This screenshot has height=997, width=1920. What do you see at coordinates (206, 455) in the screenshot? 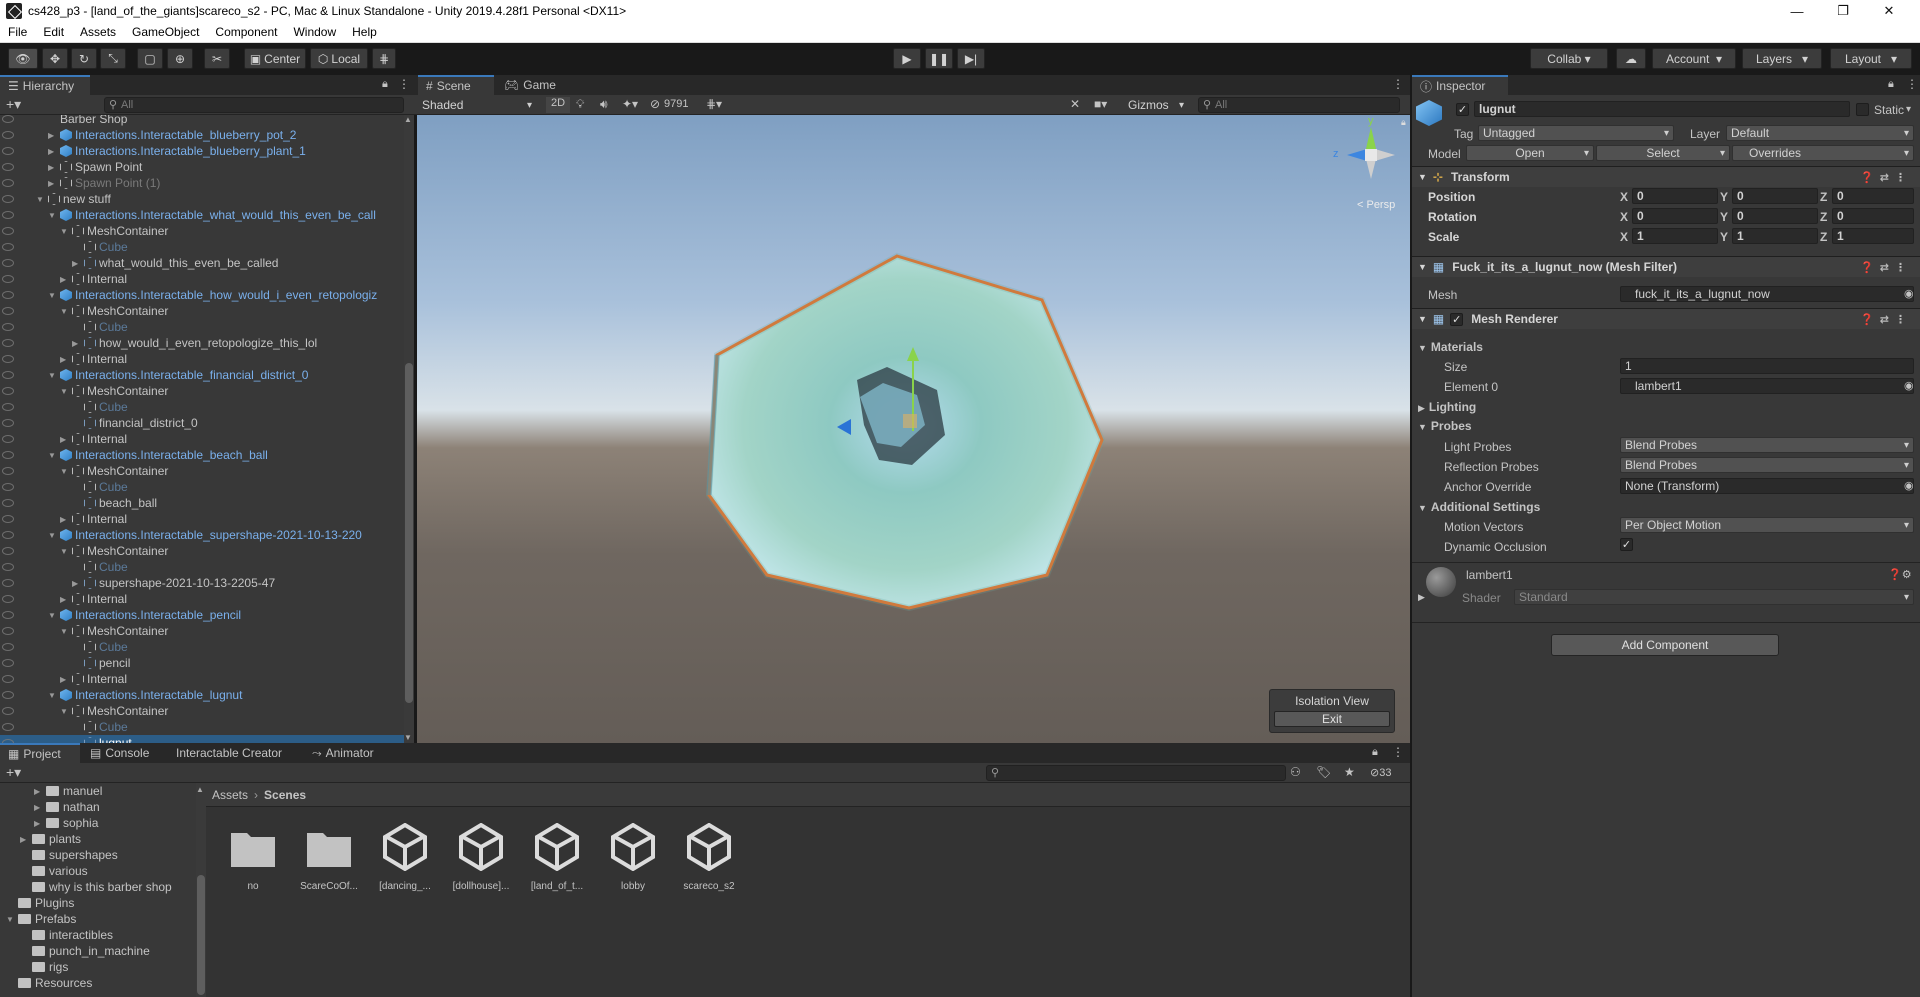
I see `hierarchy-row: ▼ Interactions.Interactable_beach_ball` at bounding box center [206, 455].